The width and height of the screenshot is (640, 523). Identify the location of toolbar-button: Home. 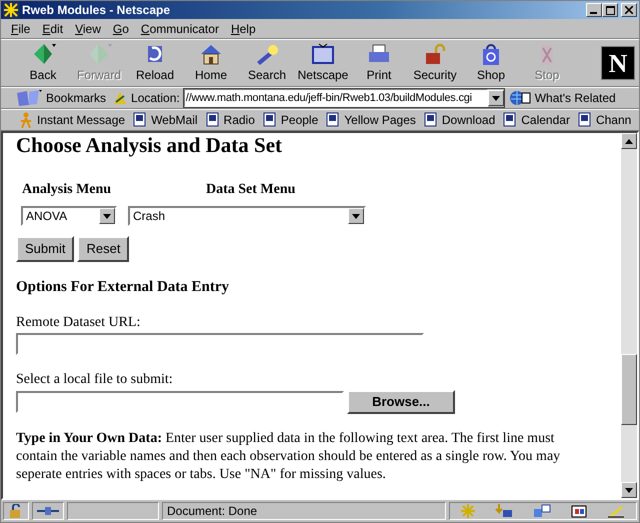
(211, 63).